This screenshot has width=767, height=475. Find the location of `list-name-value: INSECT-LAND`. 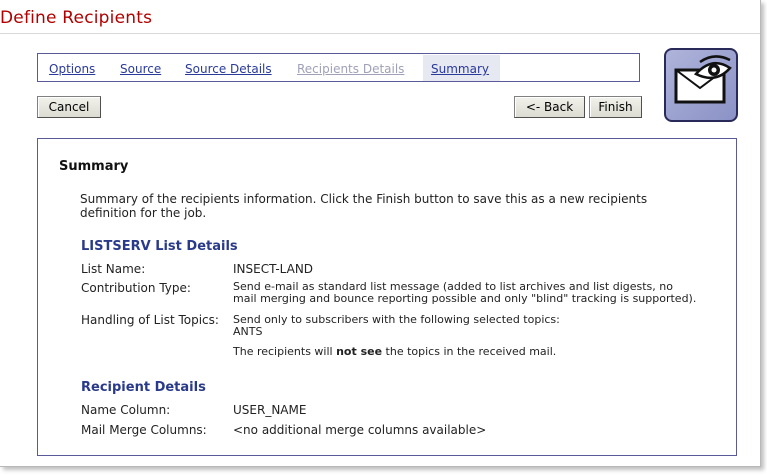

list-name-value: INSECT-LAND is located at coordinates (273, 269).